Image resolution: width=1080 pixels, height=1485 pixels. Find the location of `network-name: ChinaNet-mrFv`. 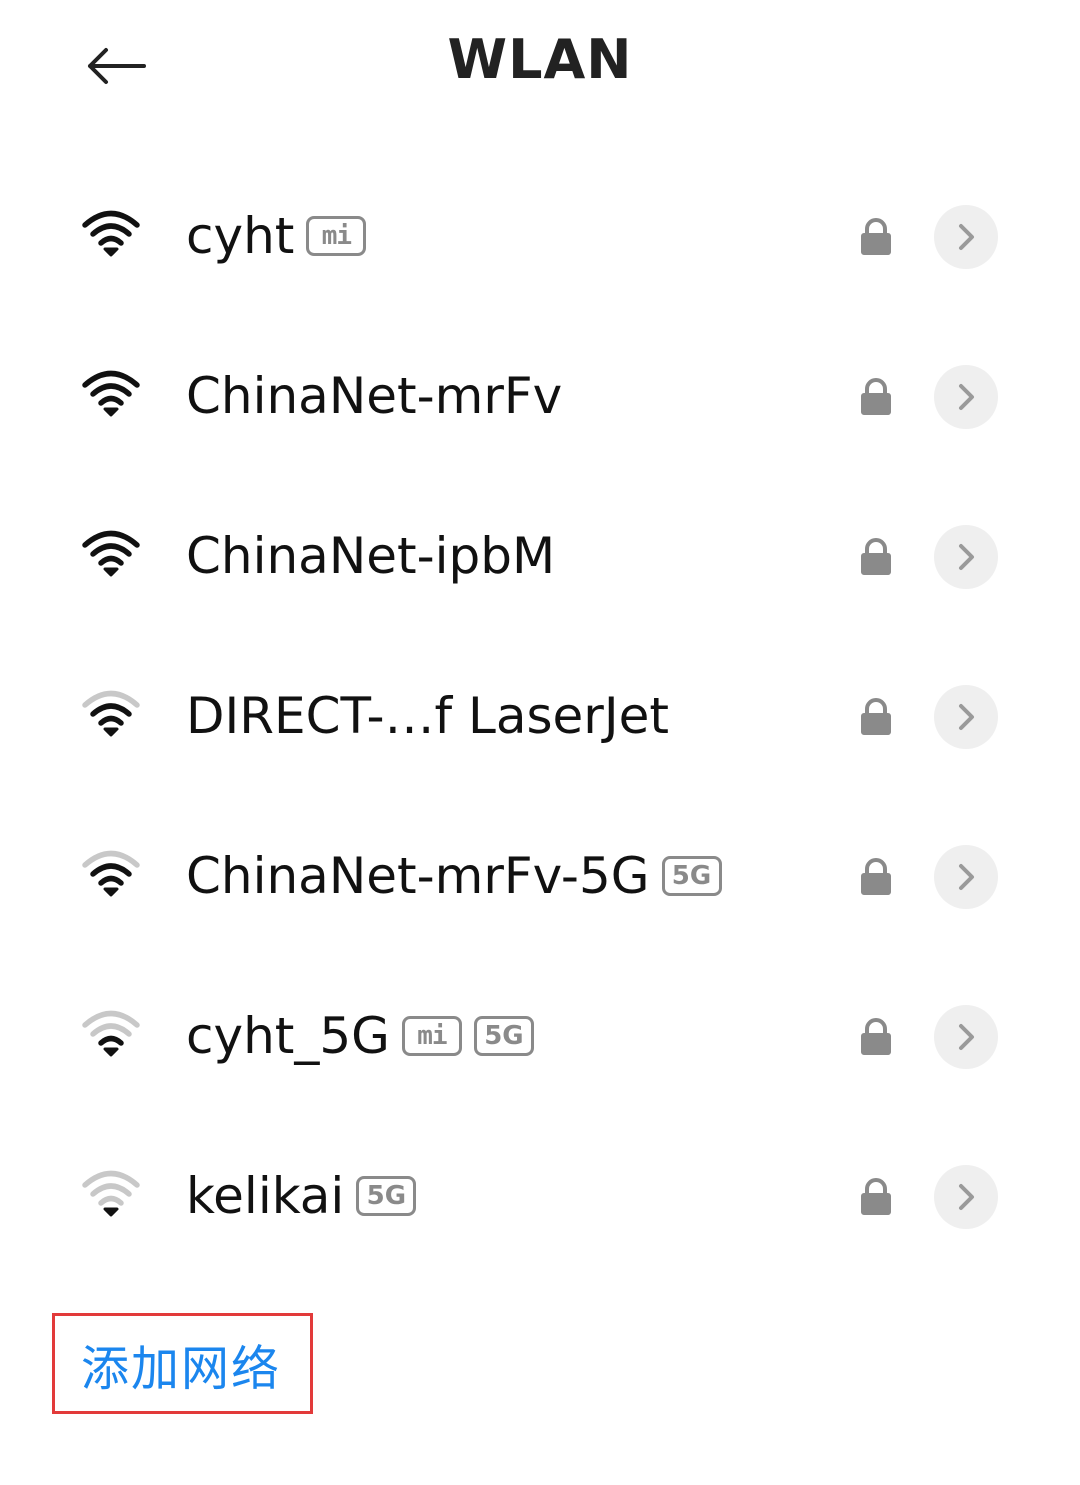

network-name: ChinaNet-mrFv is located at coordinates (374, 396).